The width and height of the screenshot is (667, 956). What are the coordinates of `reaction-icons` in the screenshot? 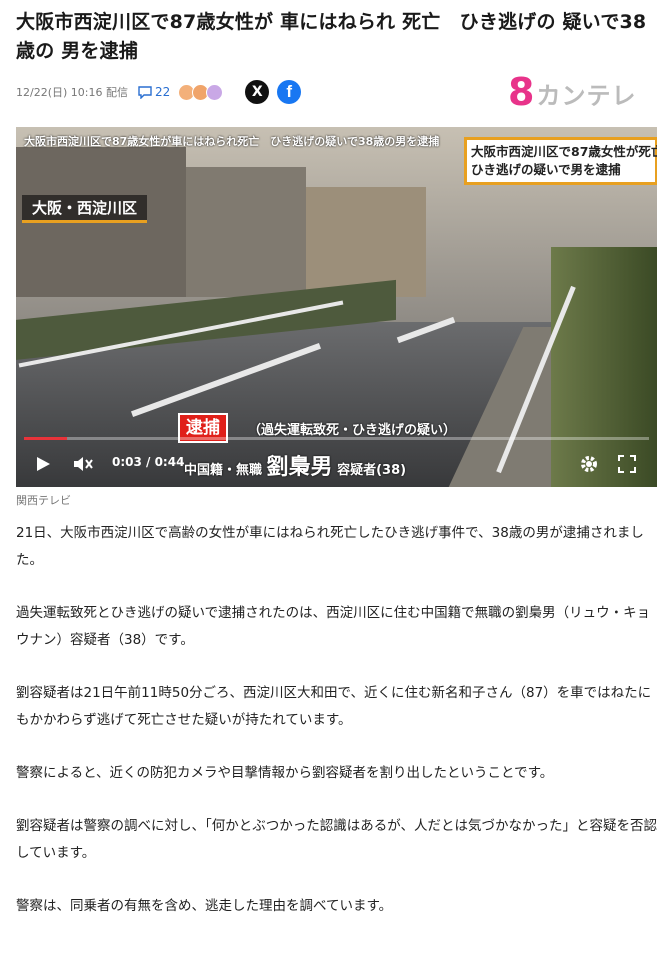 It's located at (198, 92).